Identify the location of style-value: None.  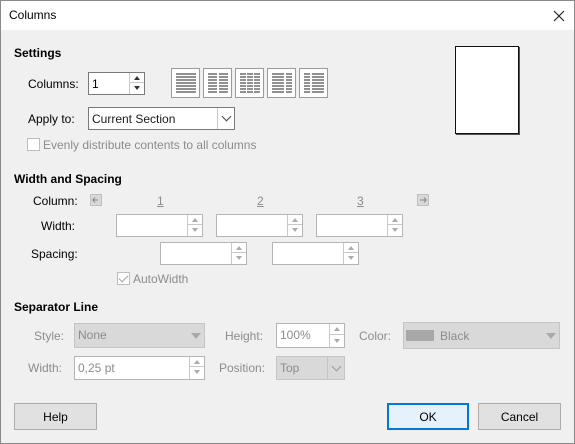
(92, 335).